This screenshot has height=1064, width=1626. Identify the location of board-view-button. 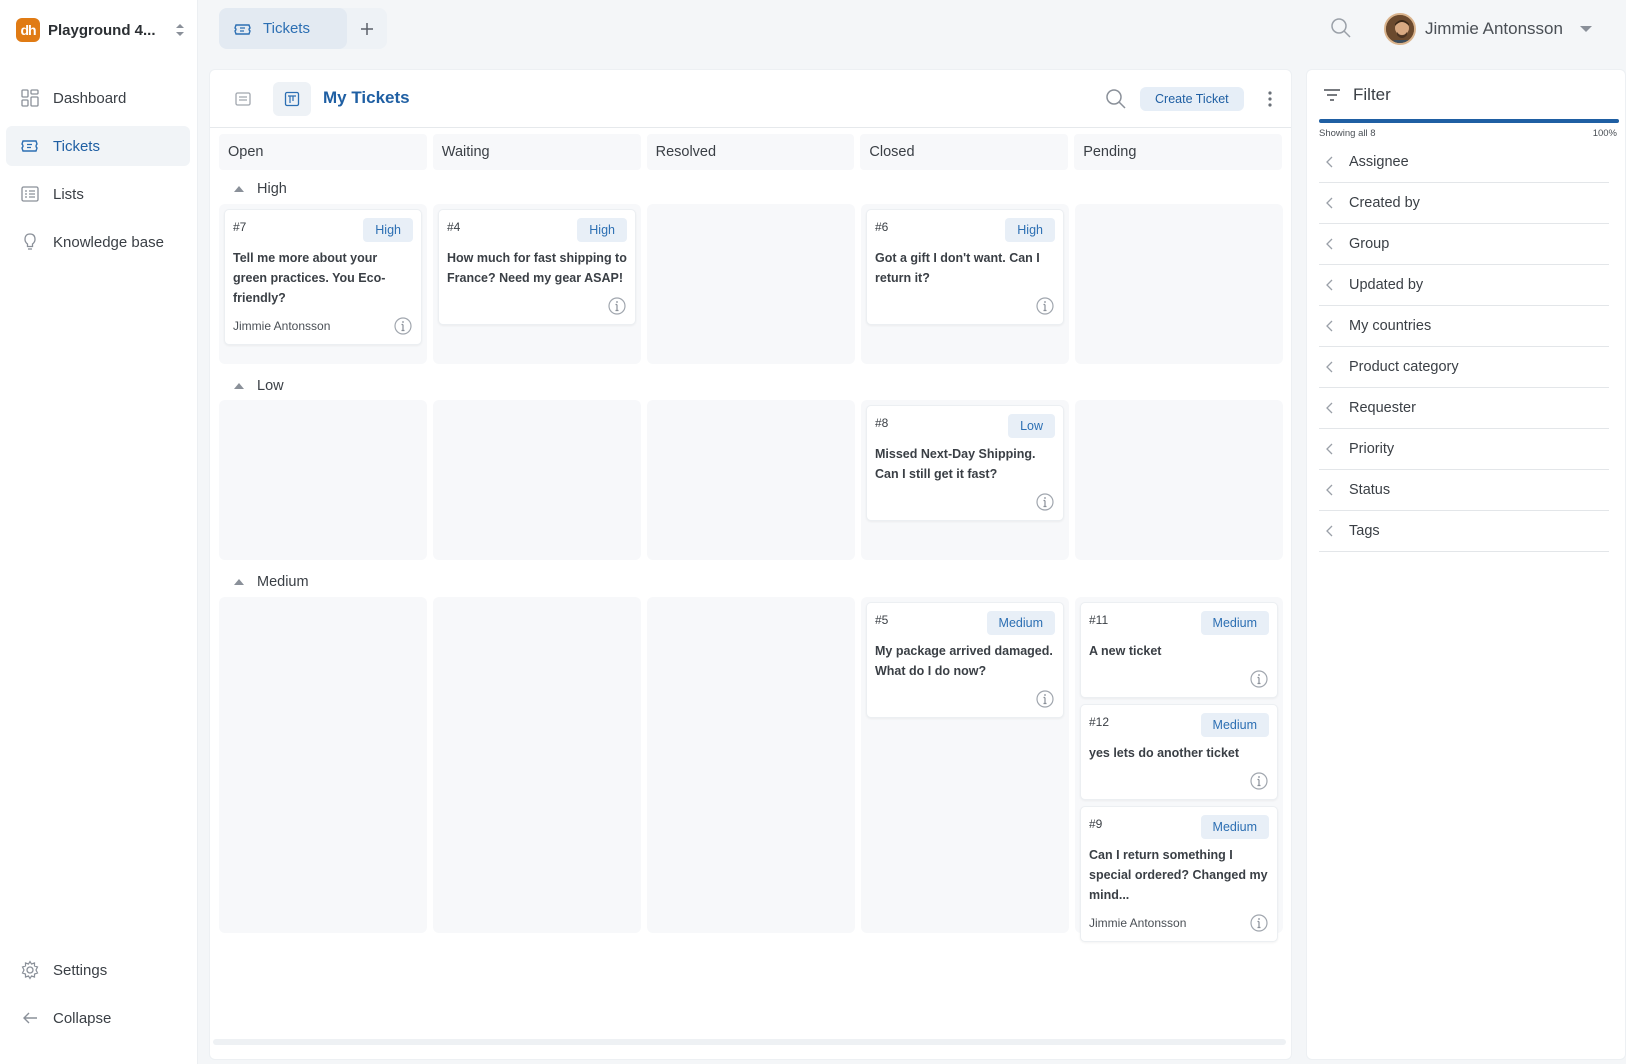
(292, 99).